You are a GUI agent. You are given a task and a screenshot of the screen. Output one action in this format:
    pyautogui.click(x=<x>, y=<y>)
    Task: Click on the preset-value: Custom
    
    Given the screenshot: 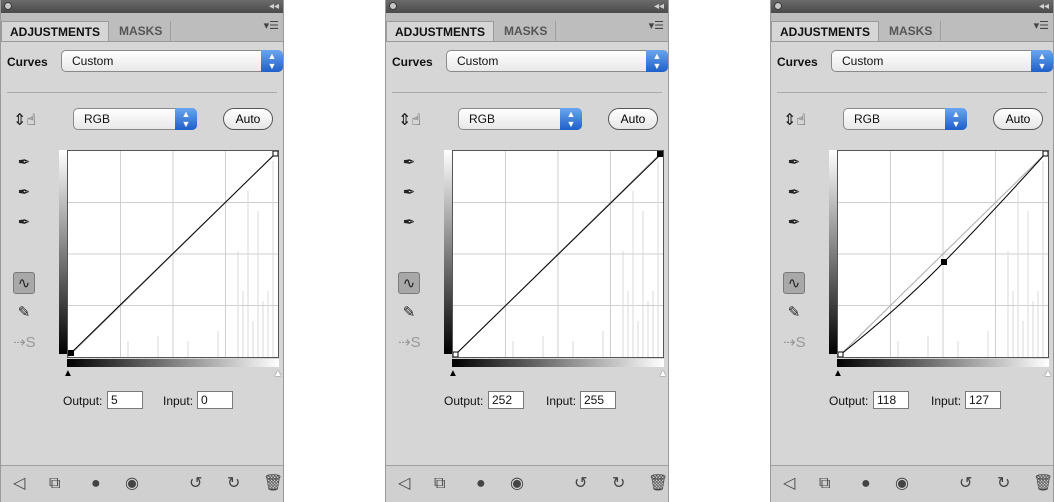 What is the action you would take?
    pyautogui.click(x=863, y=61)
    